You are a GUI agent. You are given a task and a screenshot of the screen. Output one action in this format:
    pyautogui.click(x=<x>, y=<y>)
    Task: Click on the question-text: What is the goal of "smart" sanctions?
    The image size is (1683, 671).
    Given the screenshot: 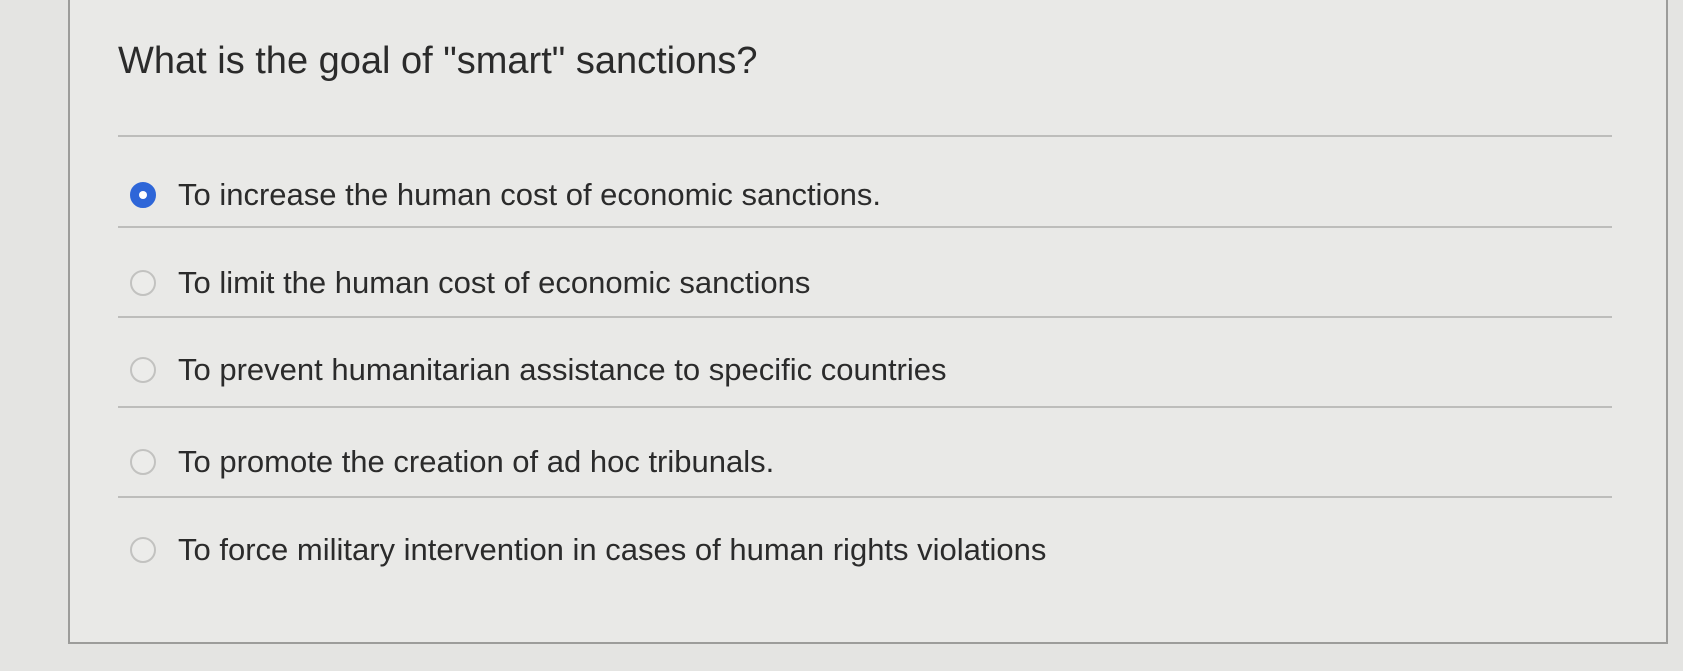 What is the action you would take?
    pyautogui.click(x=438, y=61)
    